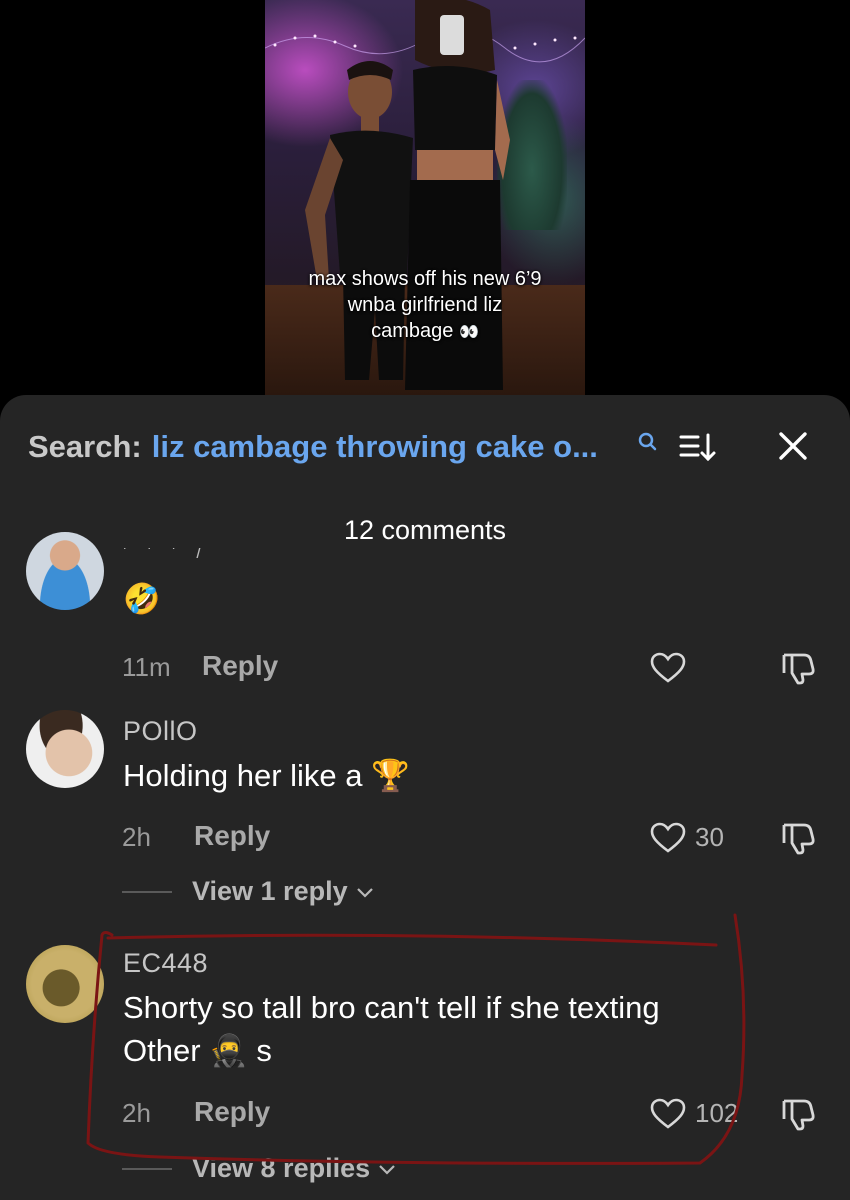 The image size is (850, 1200). I want to click on trophy-emoji: 🏆, so click(390, 775).